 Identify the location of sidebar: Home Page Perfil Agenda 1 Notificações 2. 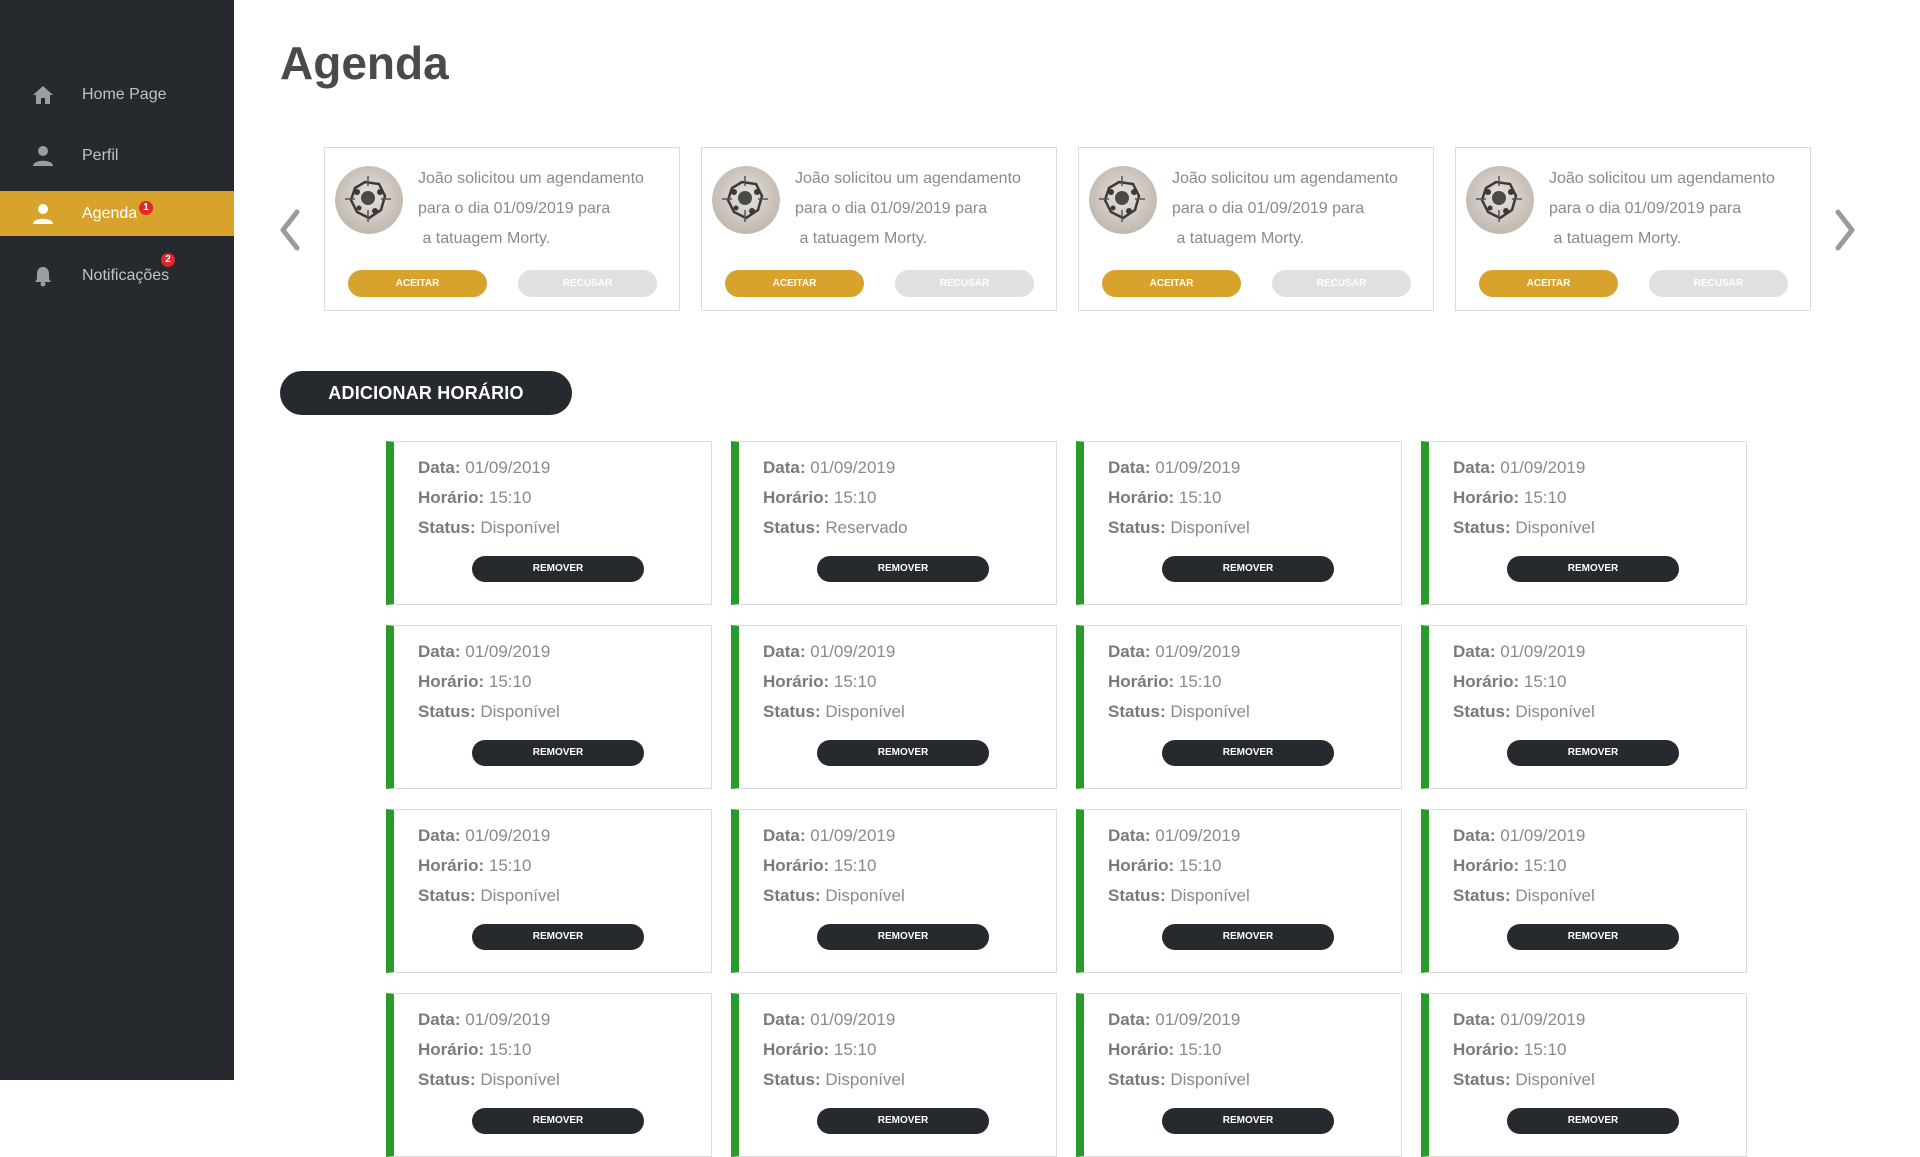
(117, 540).